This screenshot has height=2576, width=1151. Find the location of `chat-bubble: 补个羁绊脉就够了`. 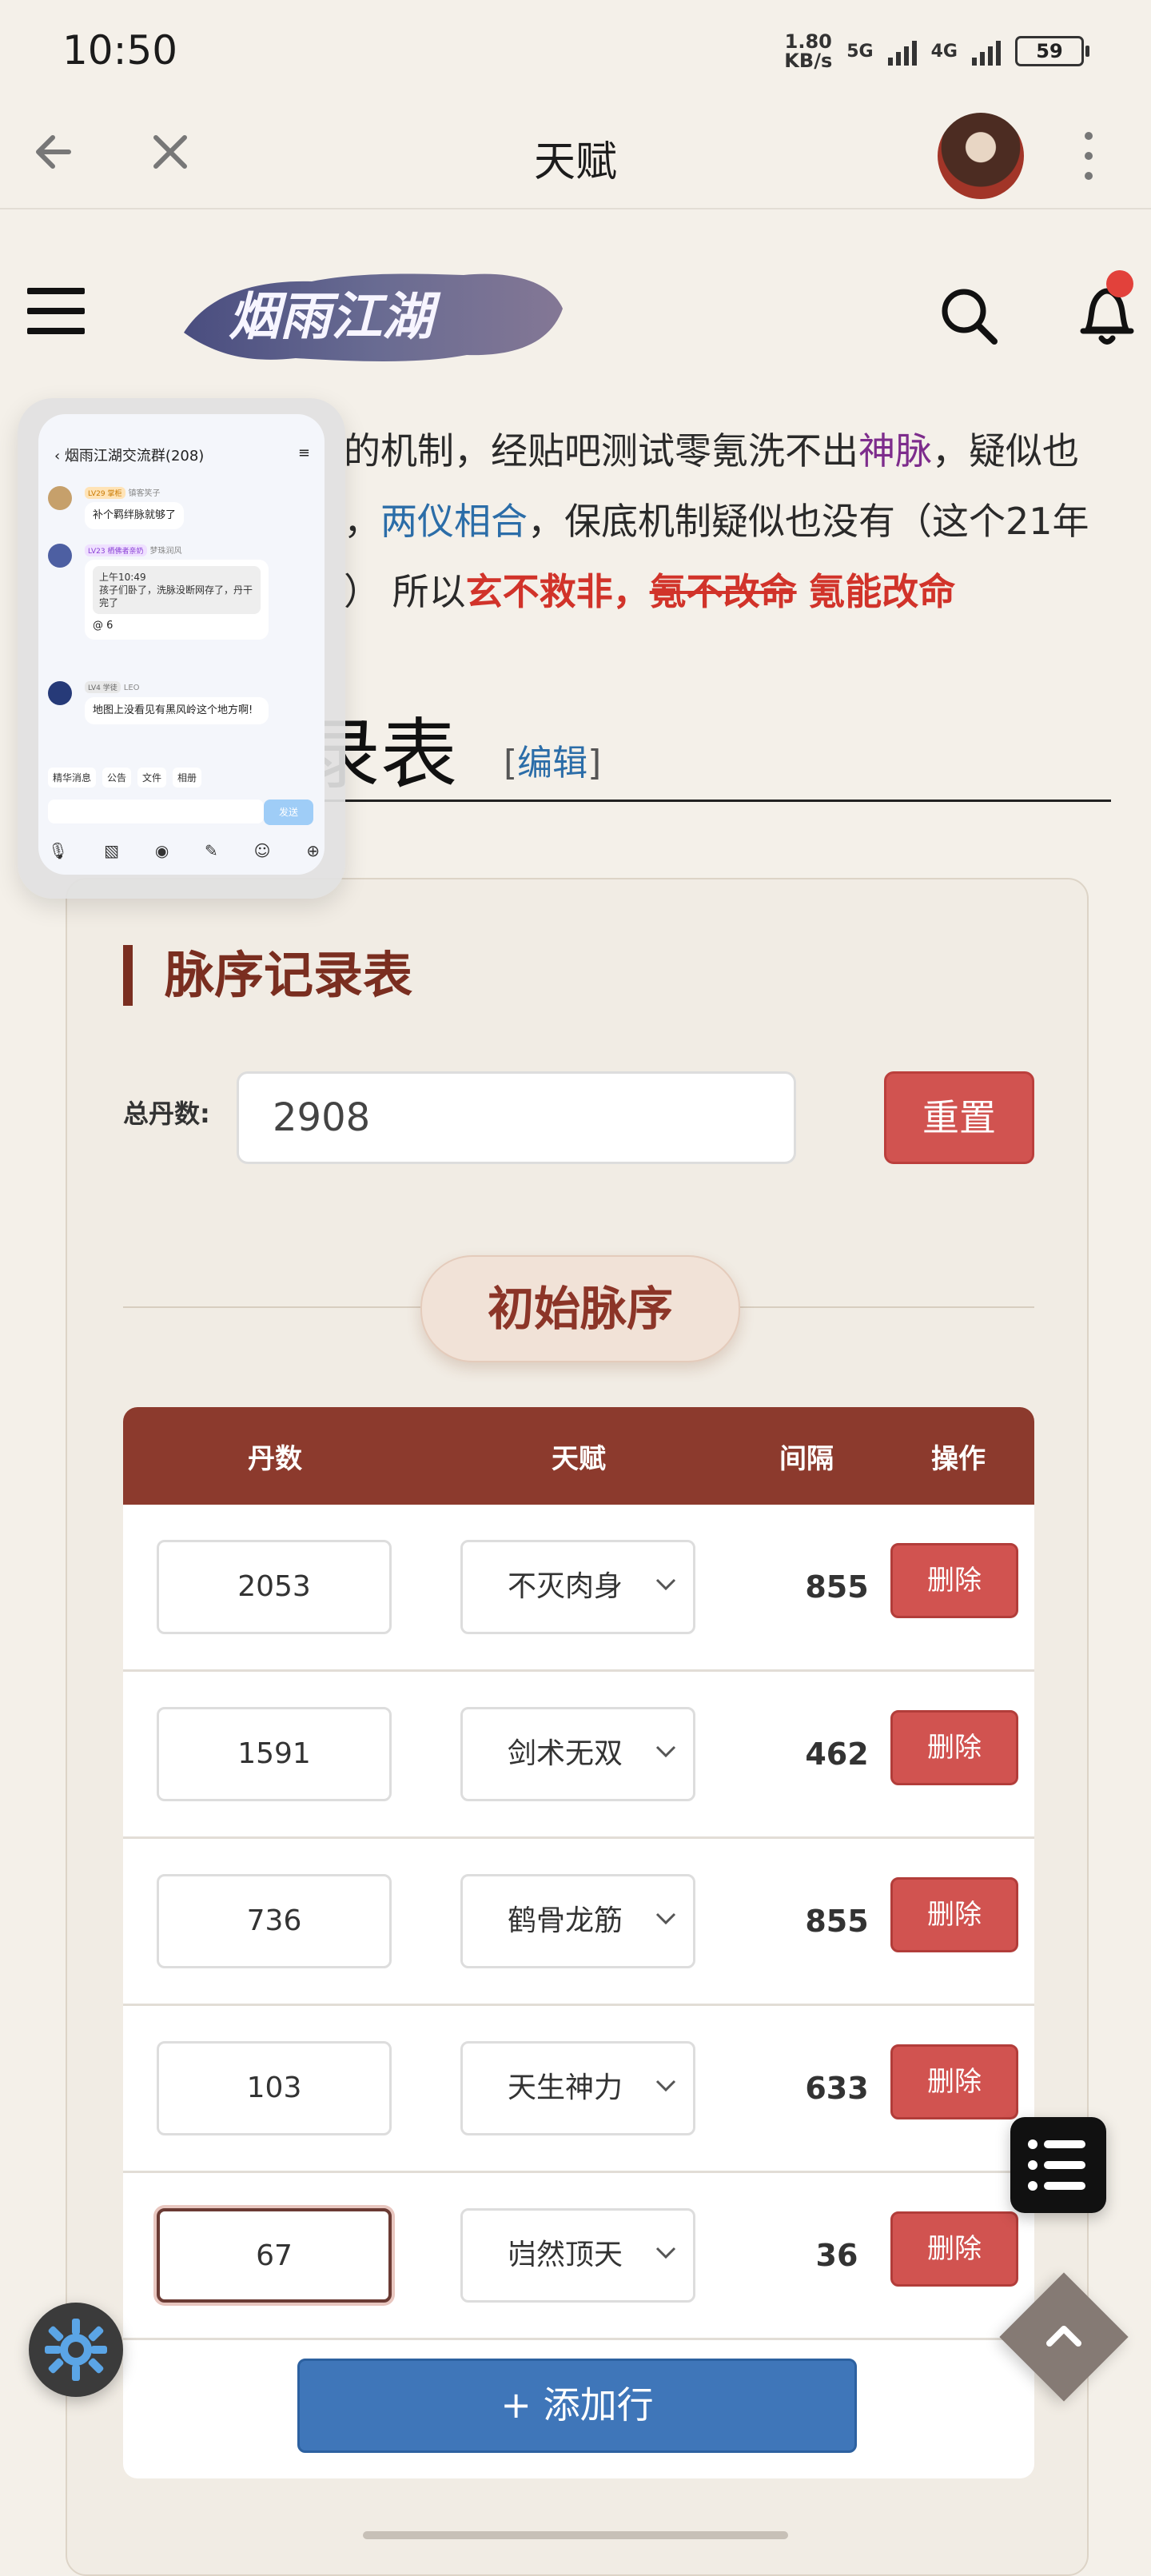

chat-bubble: 补个羁绊脉就够了 is located at coordinates (135, 515).